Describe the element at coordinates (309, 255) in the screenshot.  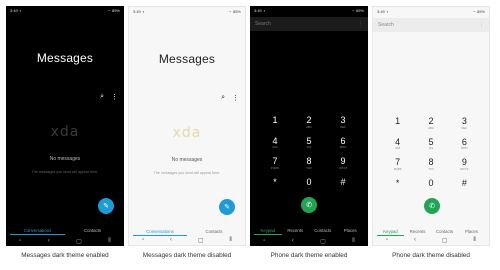
I see `caption-phone-dark: Phone dark theme enabled` at that location.